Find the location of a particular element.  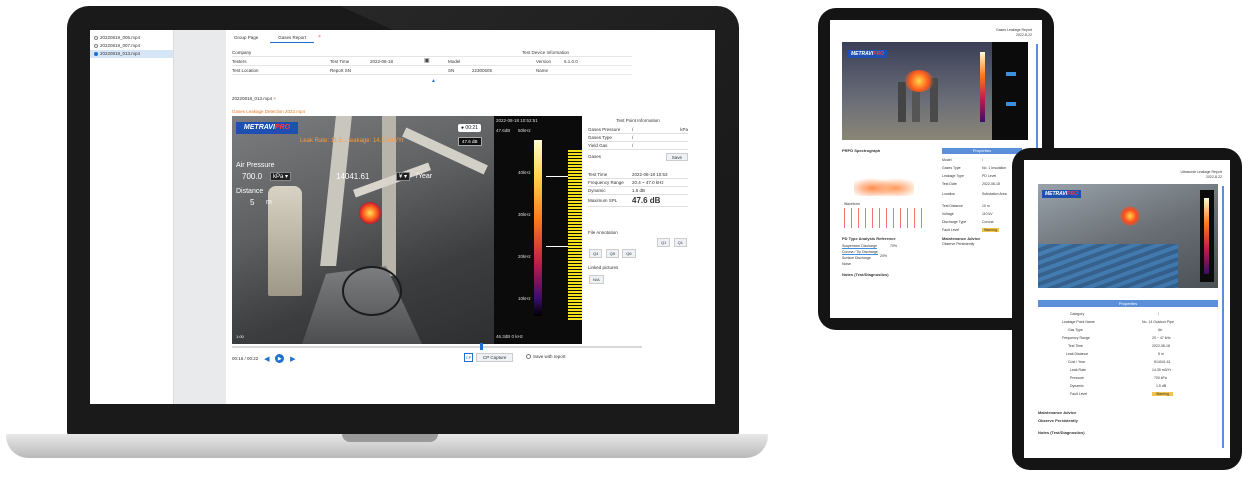

fault-level-badge: Warning is located at coordinates (1162, 394).